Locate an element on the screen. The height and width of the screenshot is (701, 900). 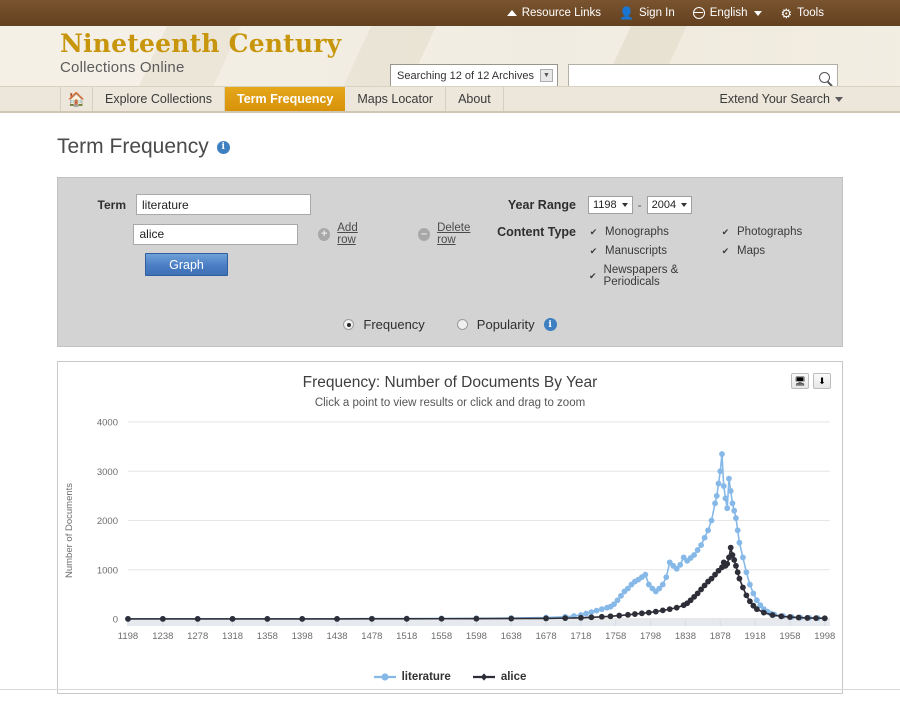
language-label: English is located at coordinates (728, 13).